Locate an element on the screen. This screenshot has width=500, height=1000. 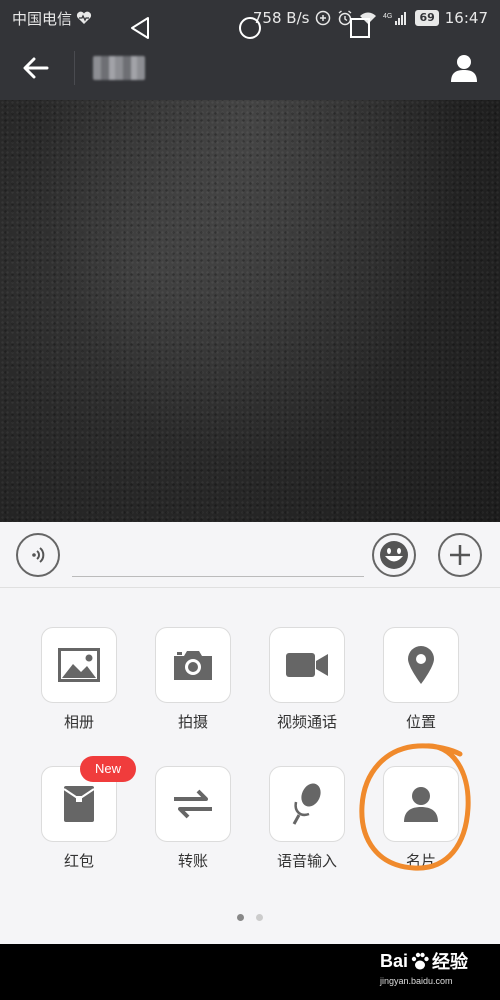
location-pin-icon is located at coordinates (421, 665).